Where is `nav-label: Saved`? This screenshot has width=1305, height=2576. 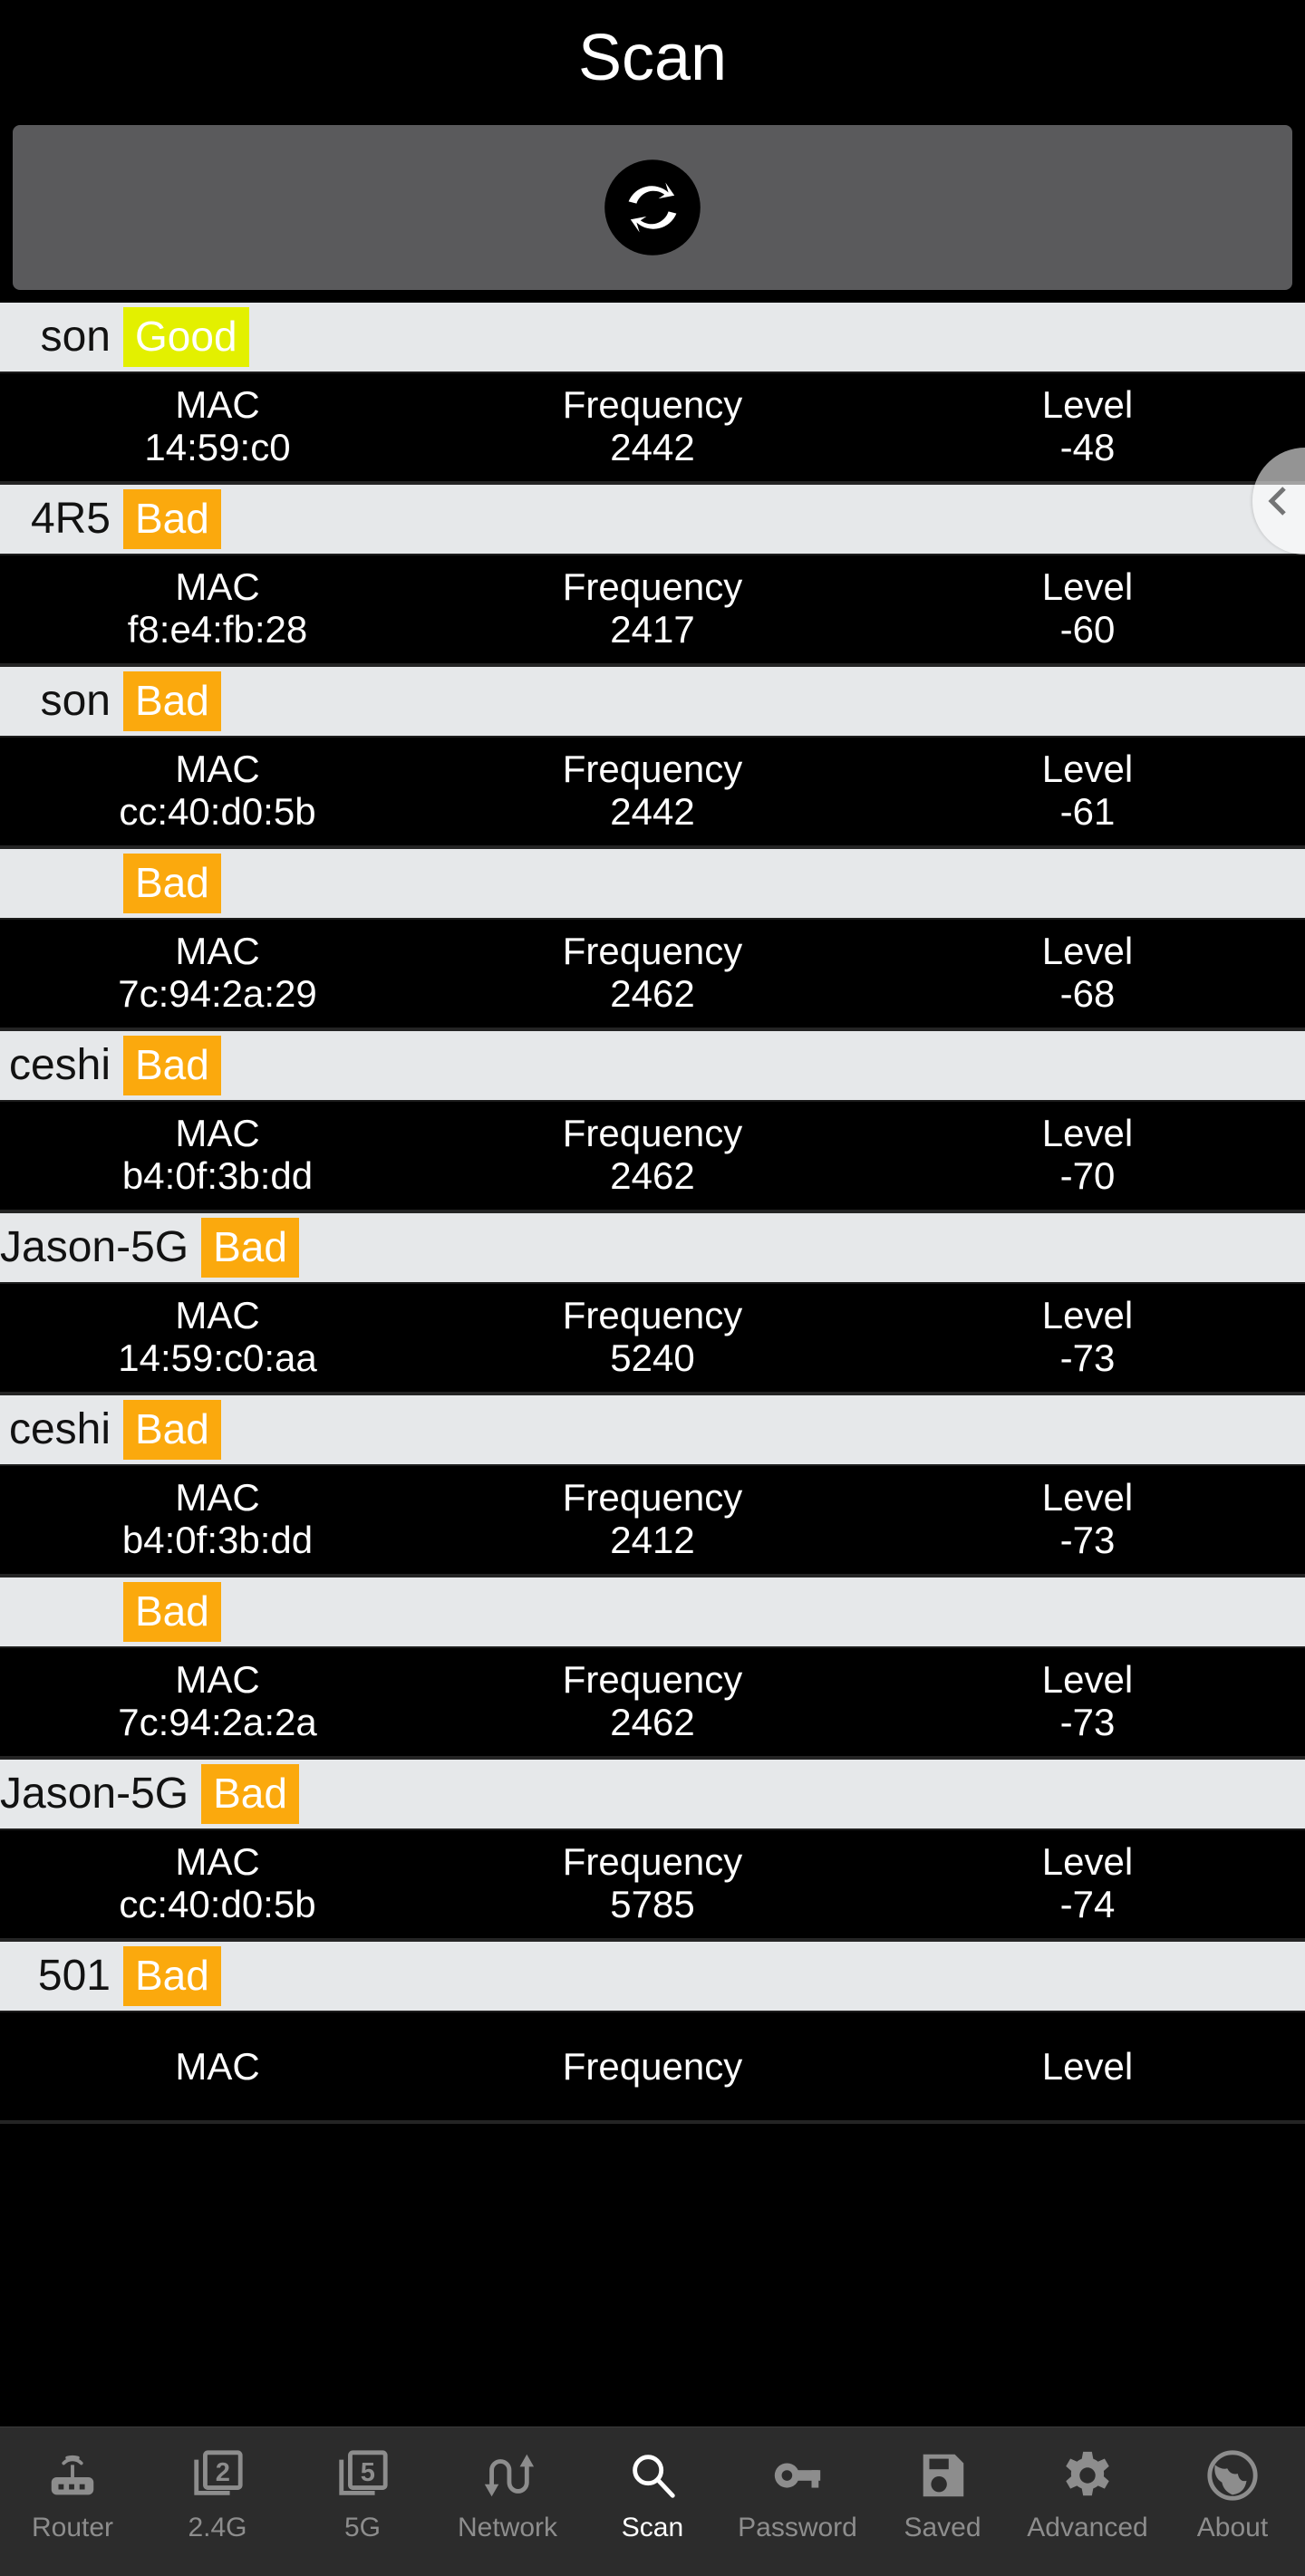 nav-label: Saved is located at coordinates (942, 2527).